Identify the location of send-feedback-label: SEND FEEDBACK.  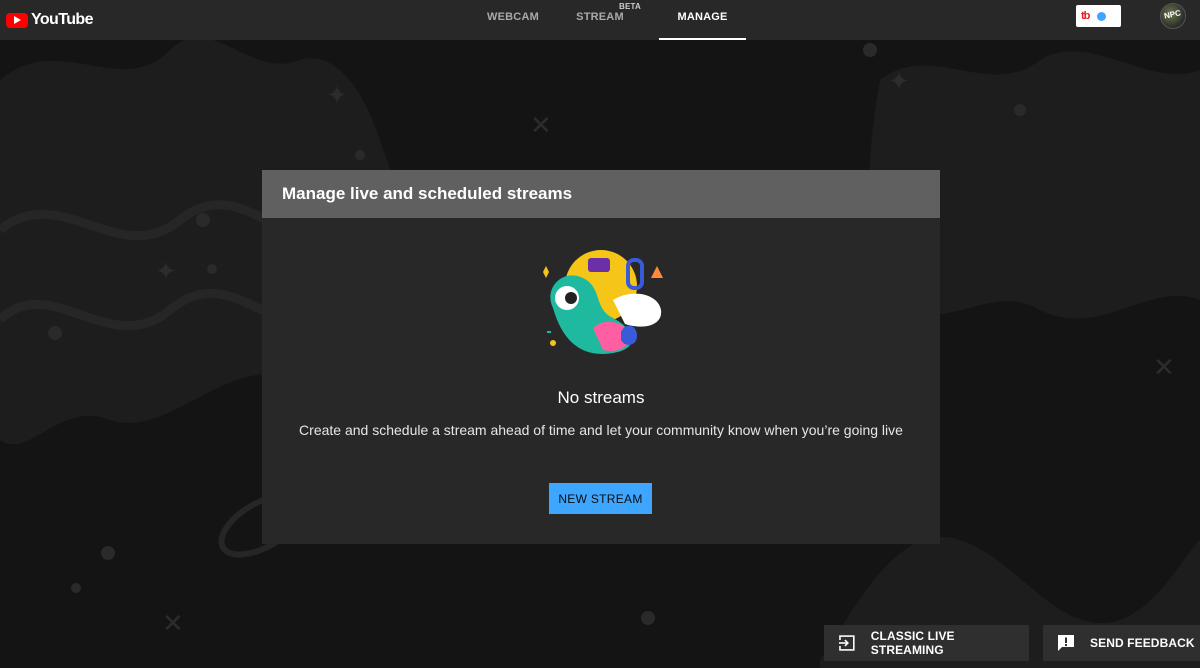
(1142, 643).